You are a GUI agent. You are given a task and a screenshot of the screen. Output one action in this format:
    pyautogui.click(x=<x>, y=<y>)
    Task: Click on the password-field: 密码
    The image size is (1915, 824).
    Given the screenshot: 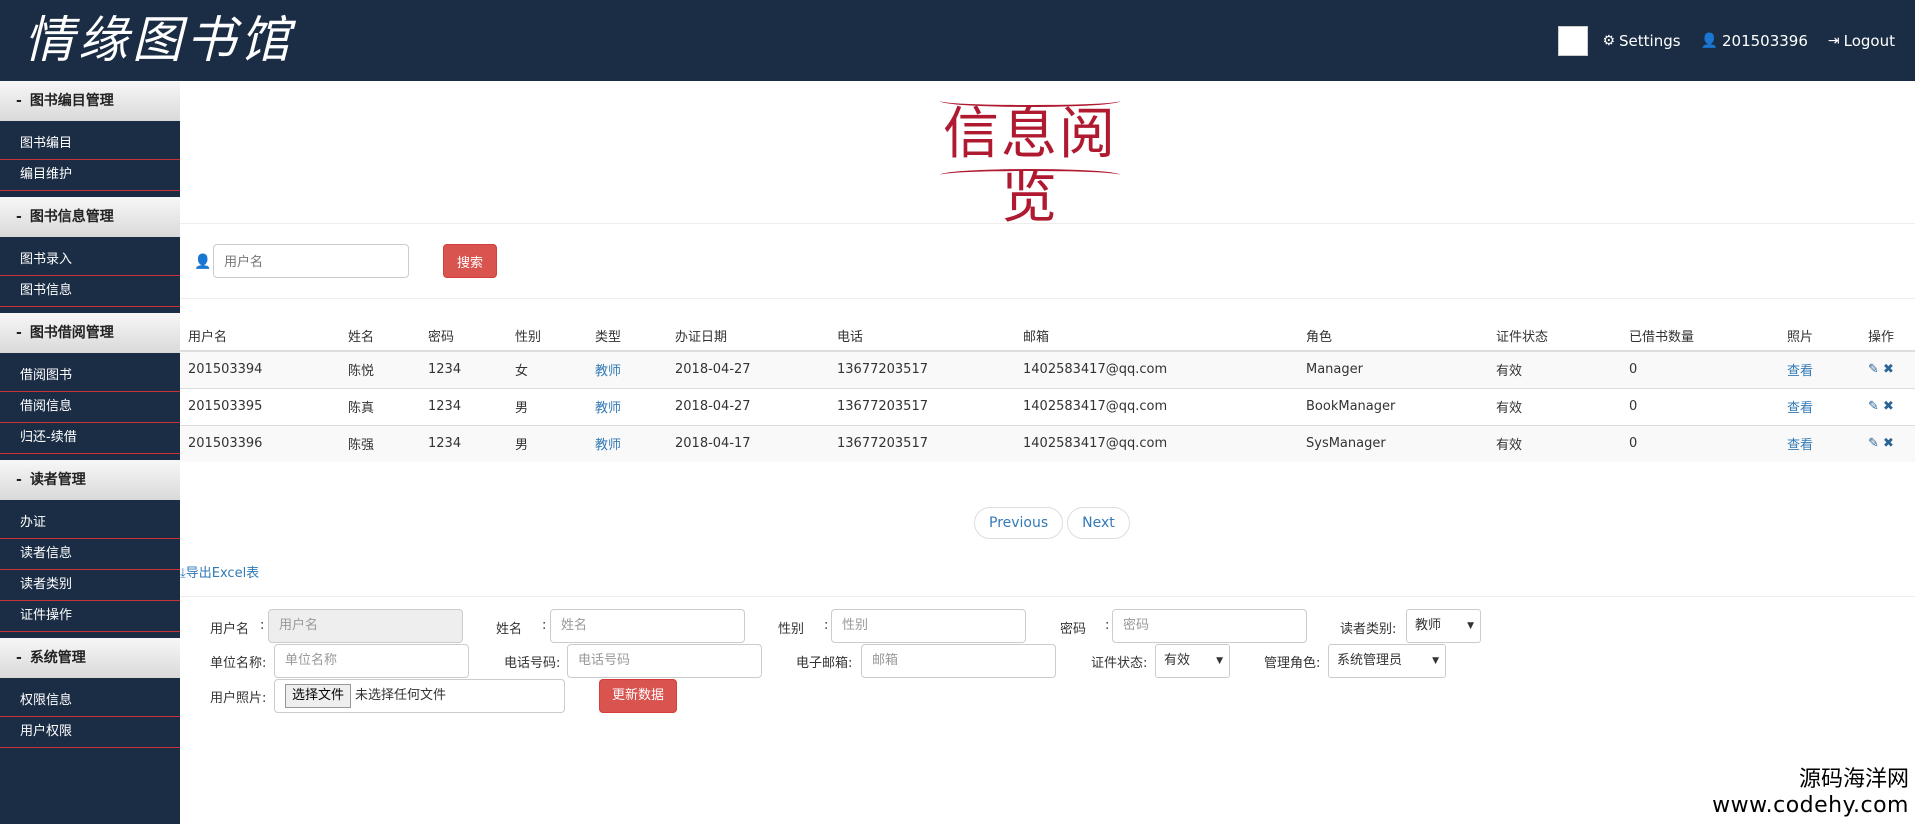 What is the action you would take?
    pyautogui.click(x=1209, y=626)
    